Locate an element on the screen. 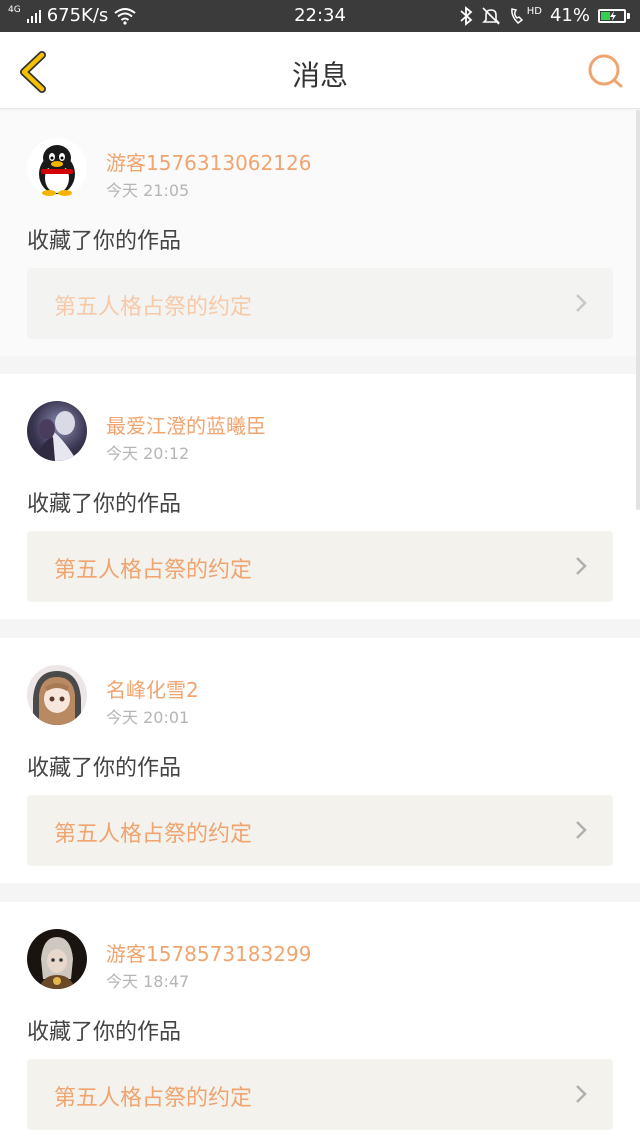  user-name: 游客1578573183299 is located at coordinates (208, 952).